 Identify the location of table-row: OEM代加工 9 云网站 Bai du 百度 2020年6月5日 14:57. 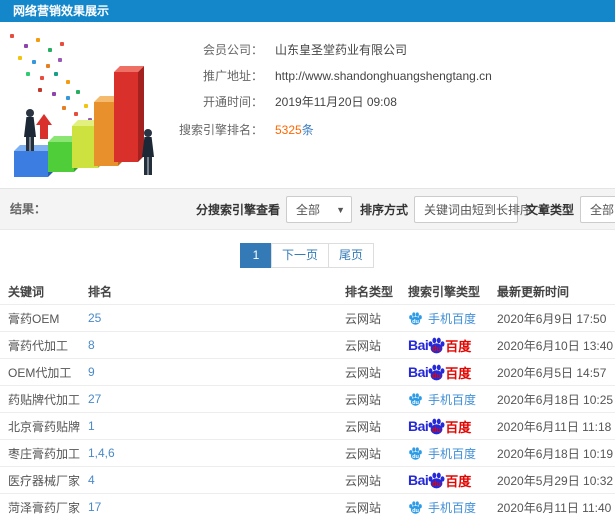
(307, 371).